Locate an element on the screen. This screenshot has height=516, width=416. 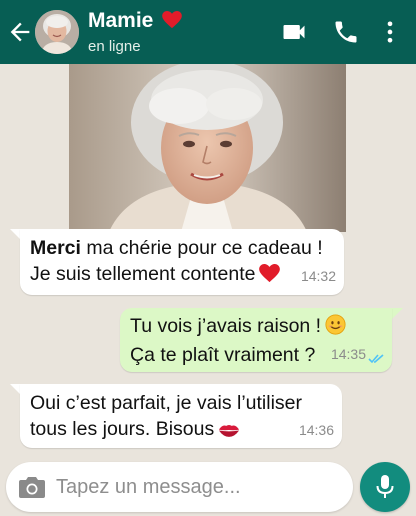
presence-status: en ligne is located at coordinates (114, 46).